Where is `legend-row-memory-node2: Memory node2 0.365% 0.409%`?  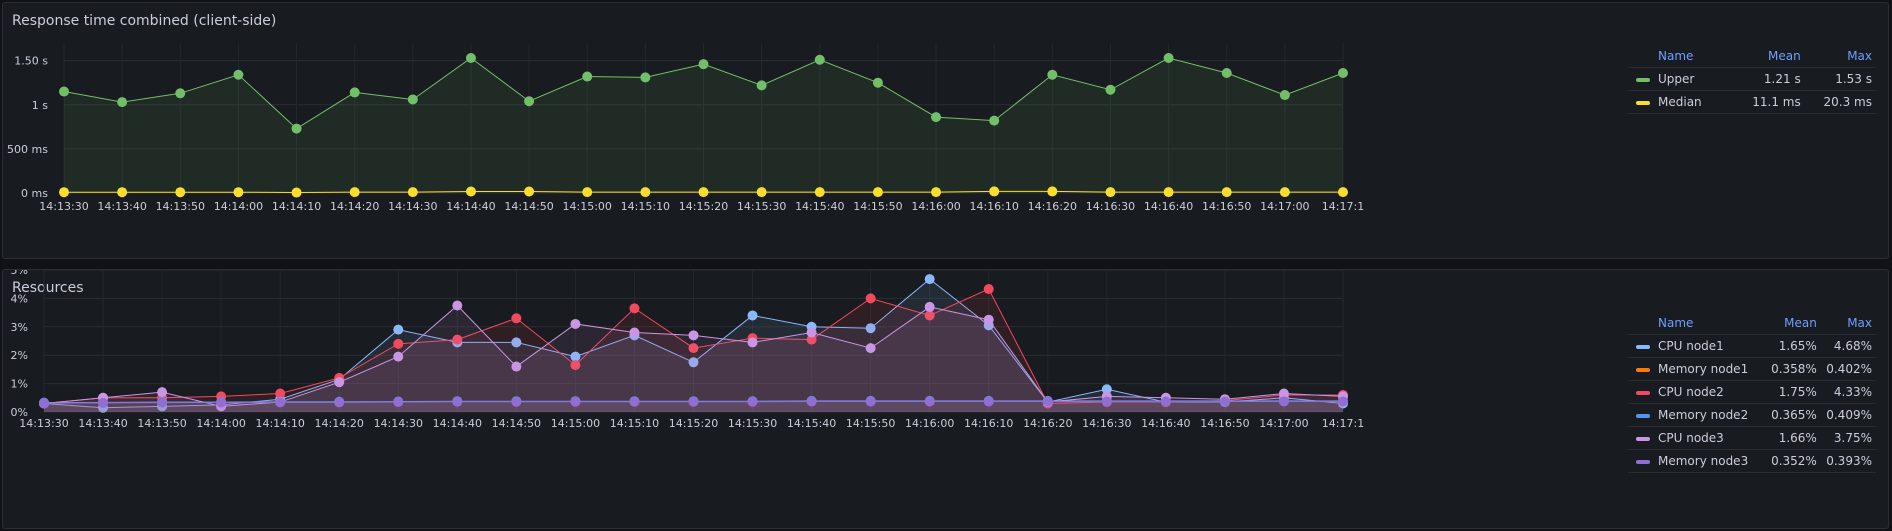 legend-row-memory-node2: Memory node2 0.365% 0.409% is located at coordinates (1752, 415).